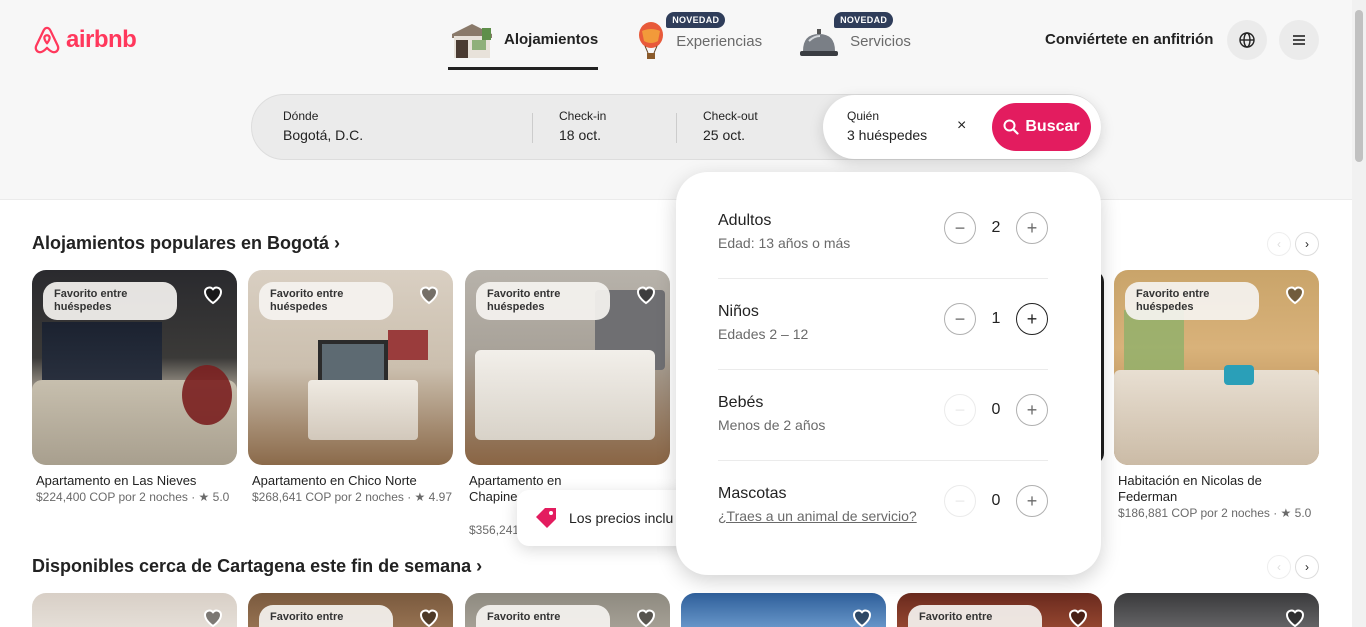 The image size is (1366, 627). I want to click on search-icon, so click(1011, 127).